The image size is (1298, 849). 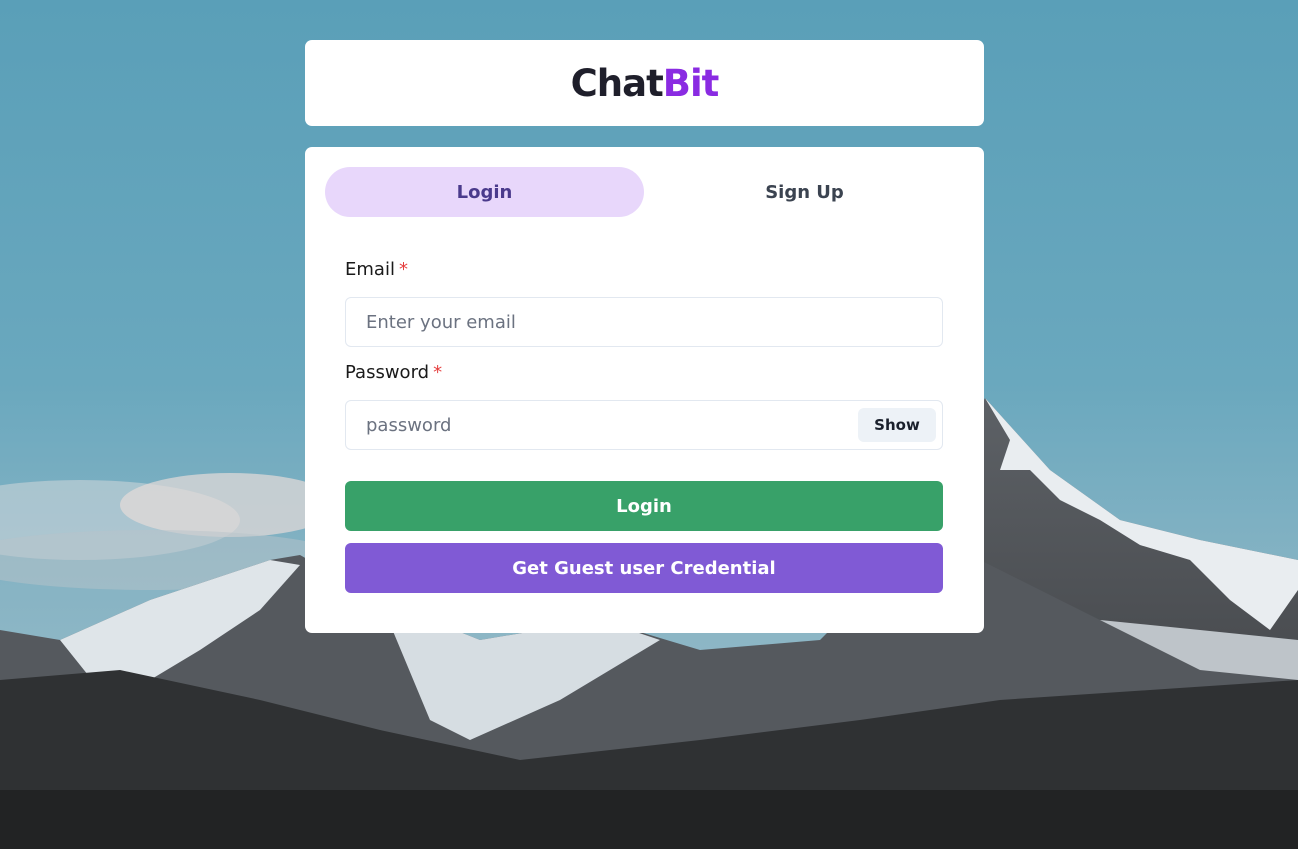 I want to click on brand-name-part2: Bit, so click(x=691, y=83).